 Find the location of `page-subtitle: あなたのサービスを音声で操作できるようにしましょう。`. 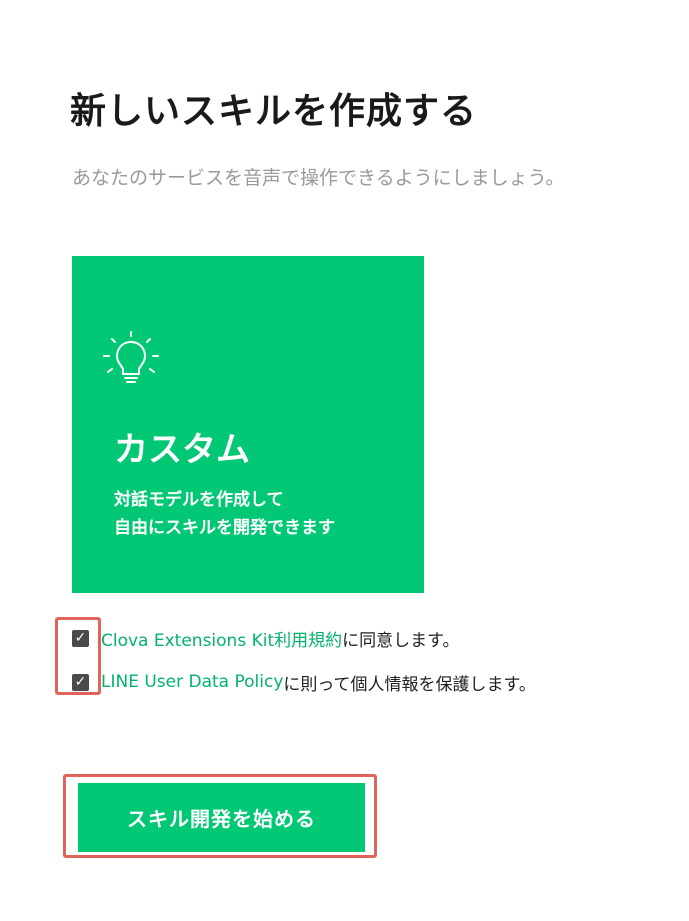

page-subtitle: あなたのサービスを音声で操作できるようにしましょう。 is located at coordinates (318, 178).